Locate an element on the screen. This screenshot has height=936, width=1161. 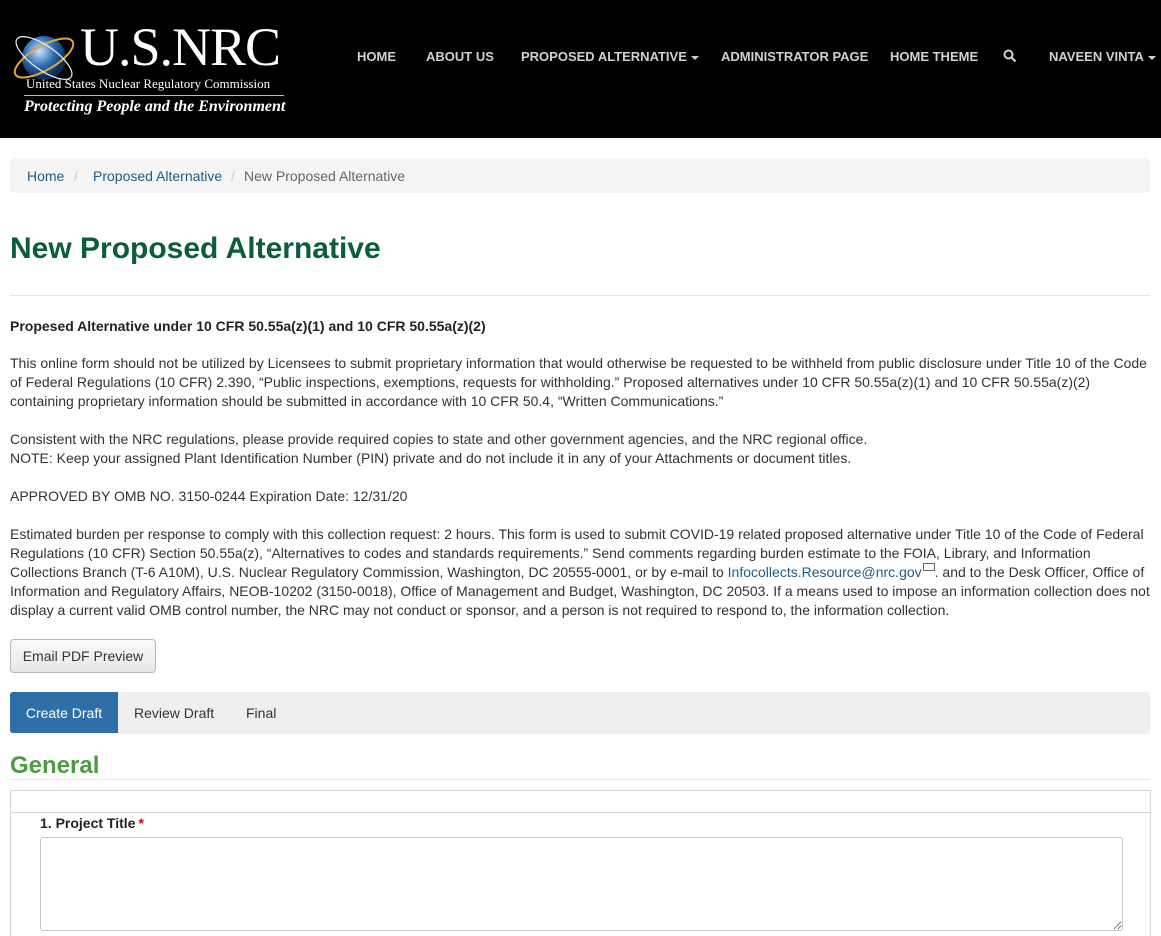
logo-divider is located at coordinates (154, 95).